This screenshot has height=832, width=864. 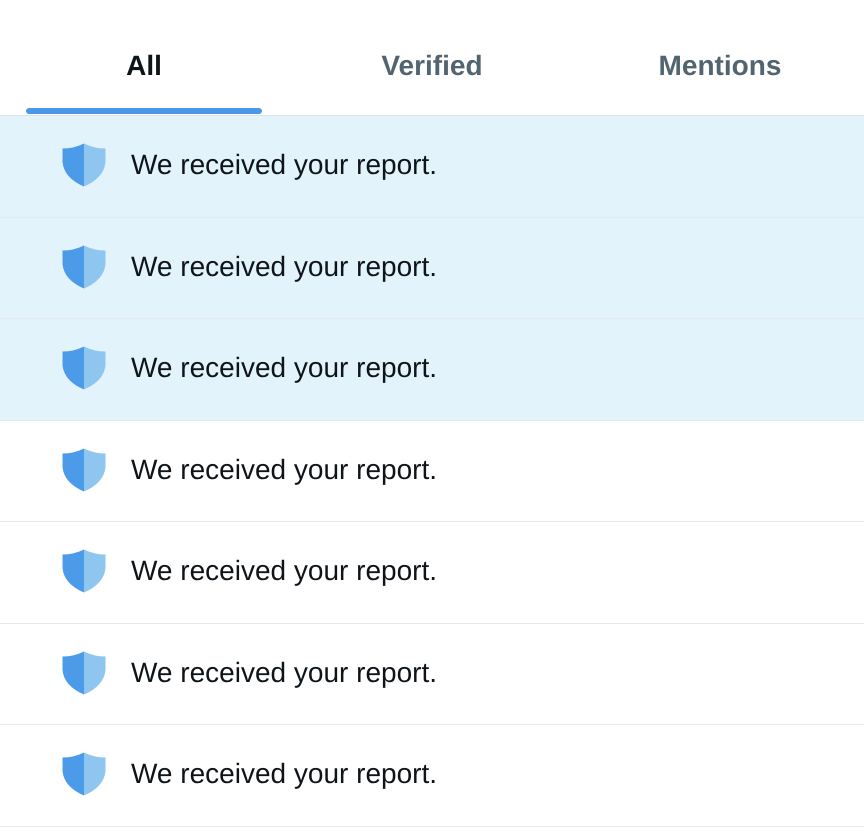 What do you see at coordinates (432, 57) in the screenshot?
I see `tab: Verified` at bounding box center [432, 57].